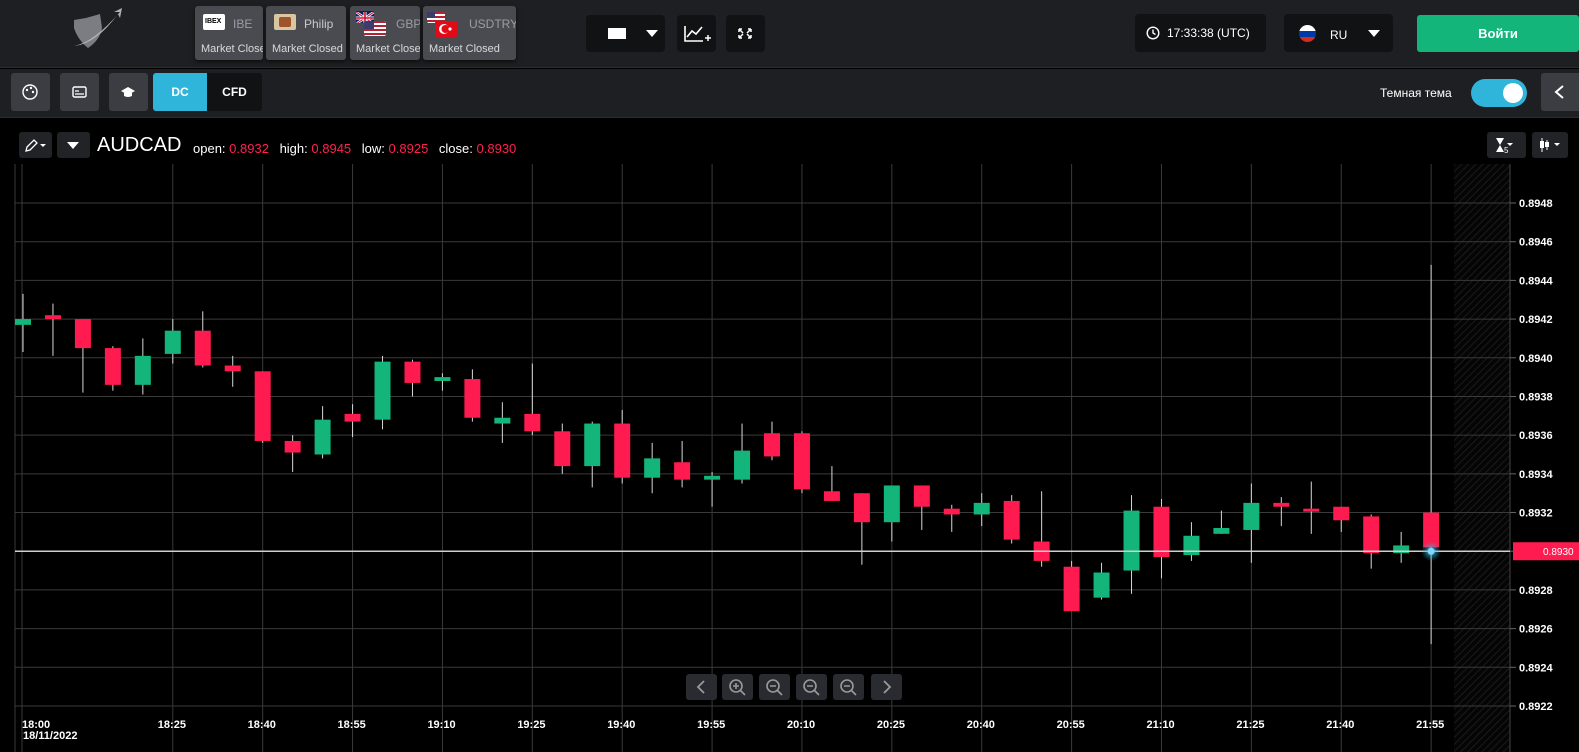  I want to click on assets-palette-button, so click(30, 92).